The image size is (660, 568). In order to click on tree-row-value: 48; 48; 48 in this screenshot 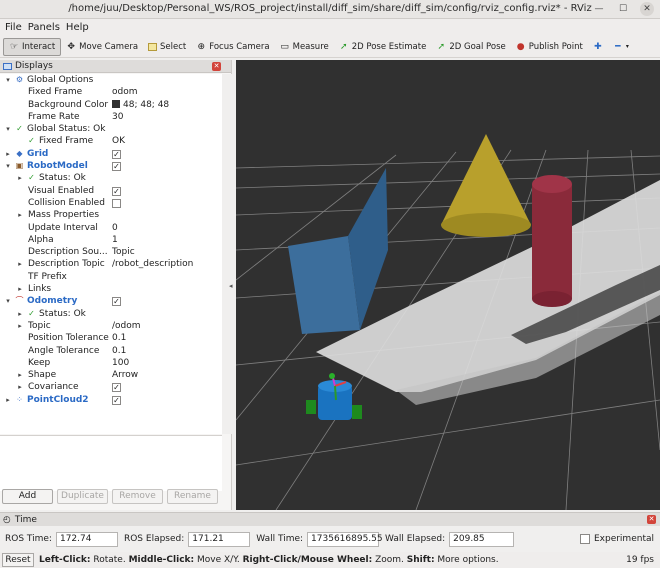, I will do `click(140, 105)`.